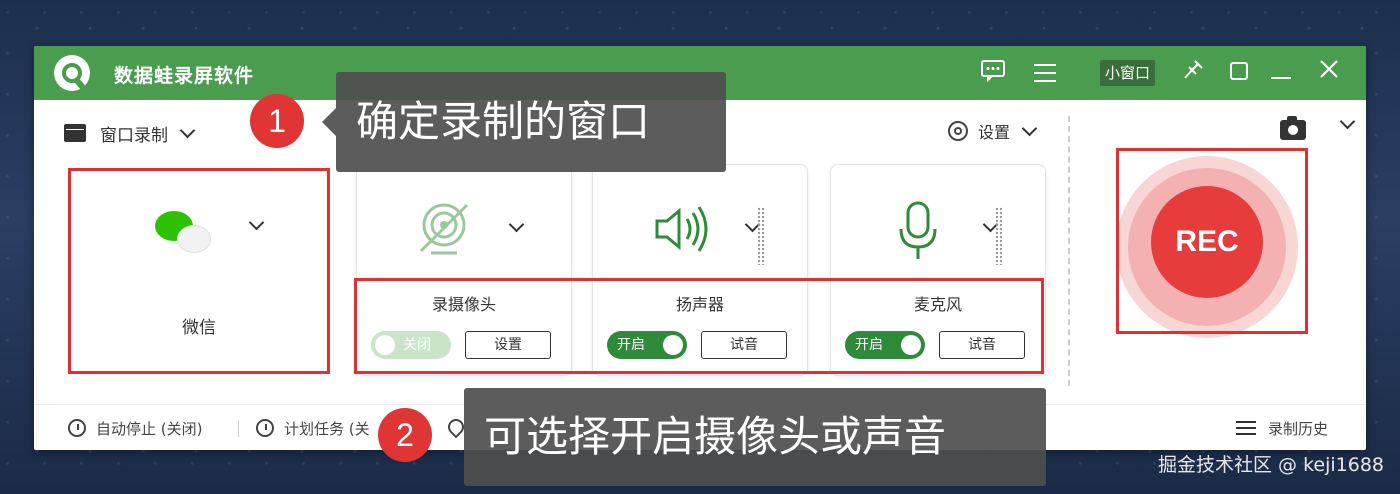  Describe the element at coordinates (531, 122) in the screenshot. I see `callout-1: 确定录制的窗口` at that location.